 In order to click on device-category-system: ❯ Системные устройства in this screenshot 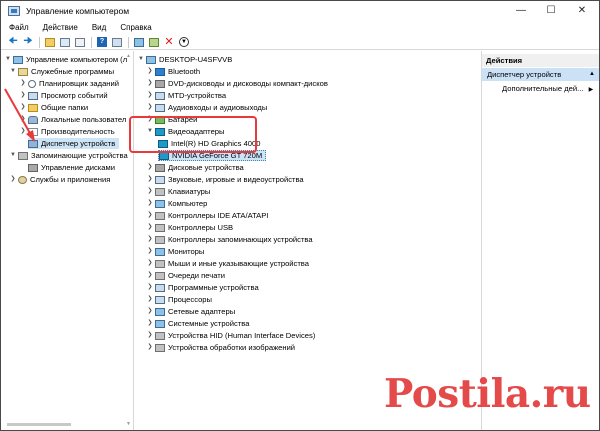, I will do `click(197, 323)`.